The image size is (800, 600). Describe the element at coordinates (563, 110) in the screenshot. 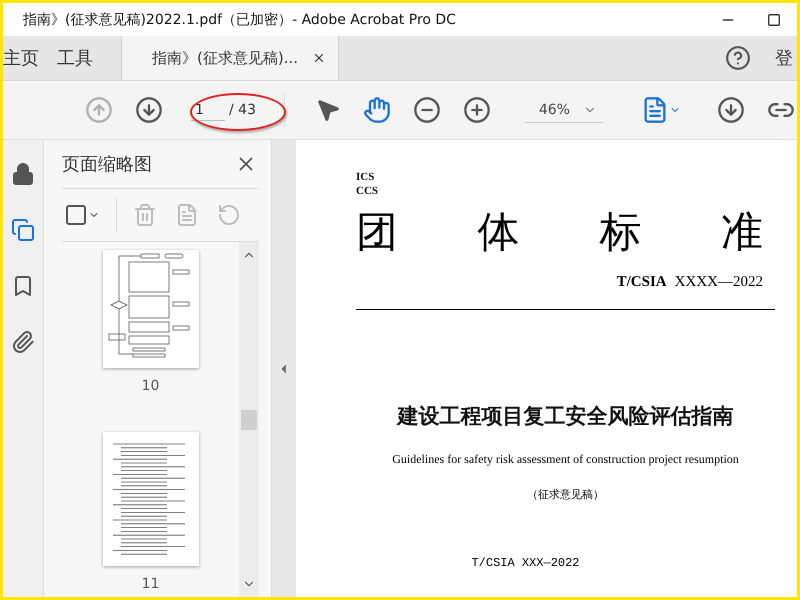

I see `zoom-dropdown: 46%` at that location.